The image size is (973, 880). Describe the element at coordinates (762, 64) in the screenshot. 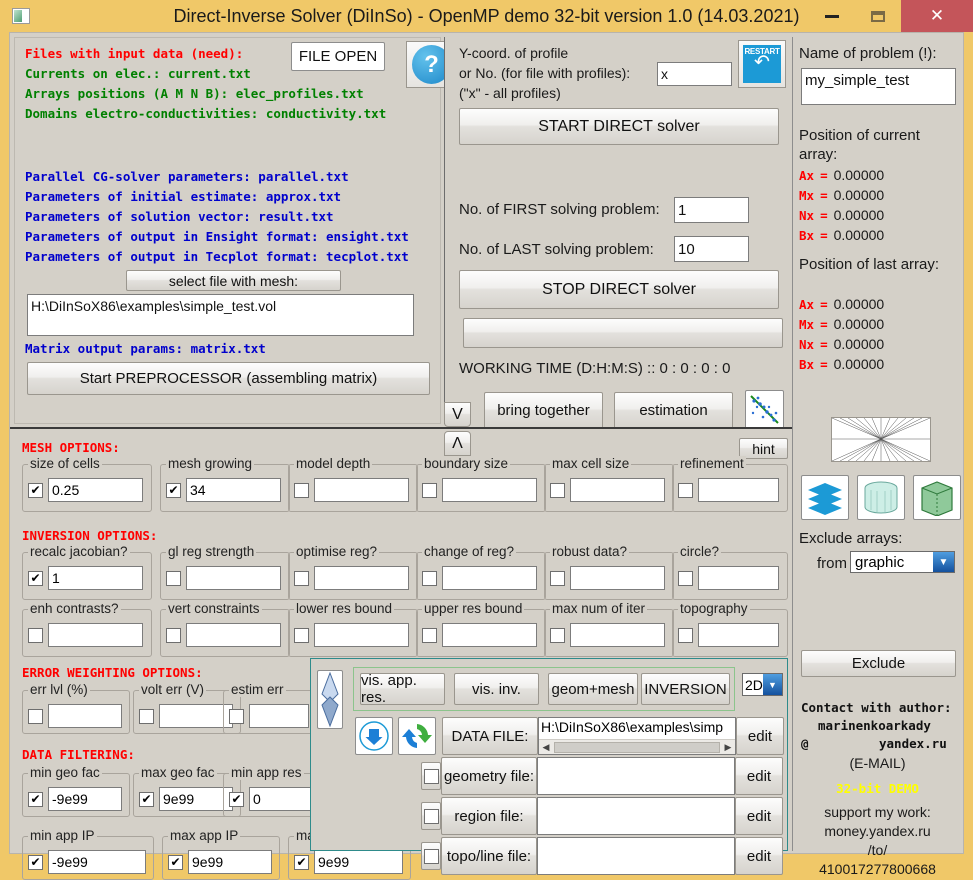

I see `restart-button: RESTART ↶` at that location.